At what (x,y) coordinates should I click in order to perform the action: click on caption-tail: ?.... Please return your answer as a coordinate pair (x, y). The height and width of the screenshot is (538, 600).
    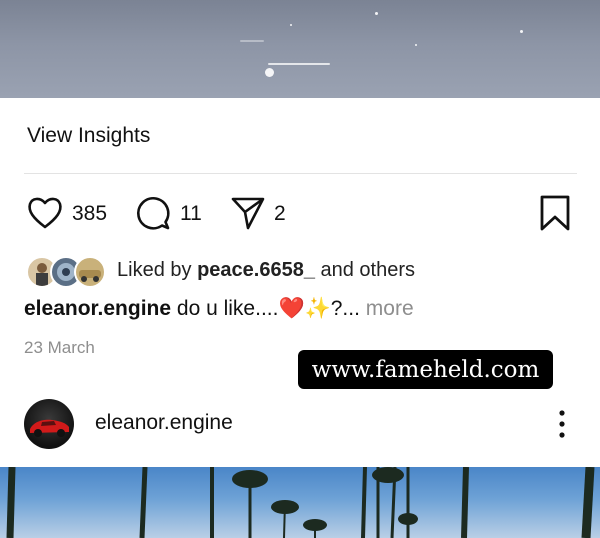
    Looking at the image, I should click on (348, 308).